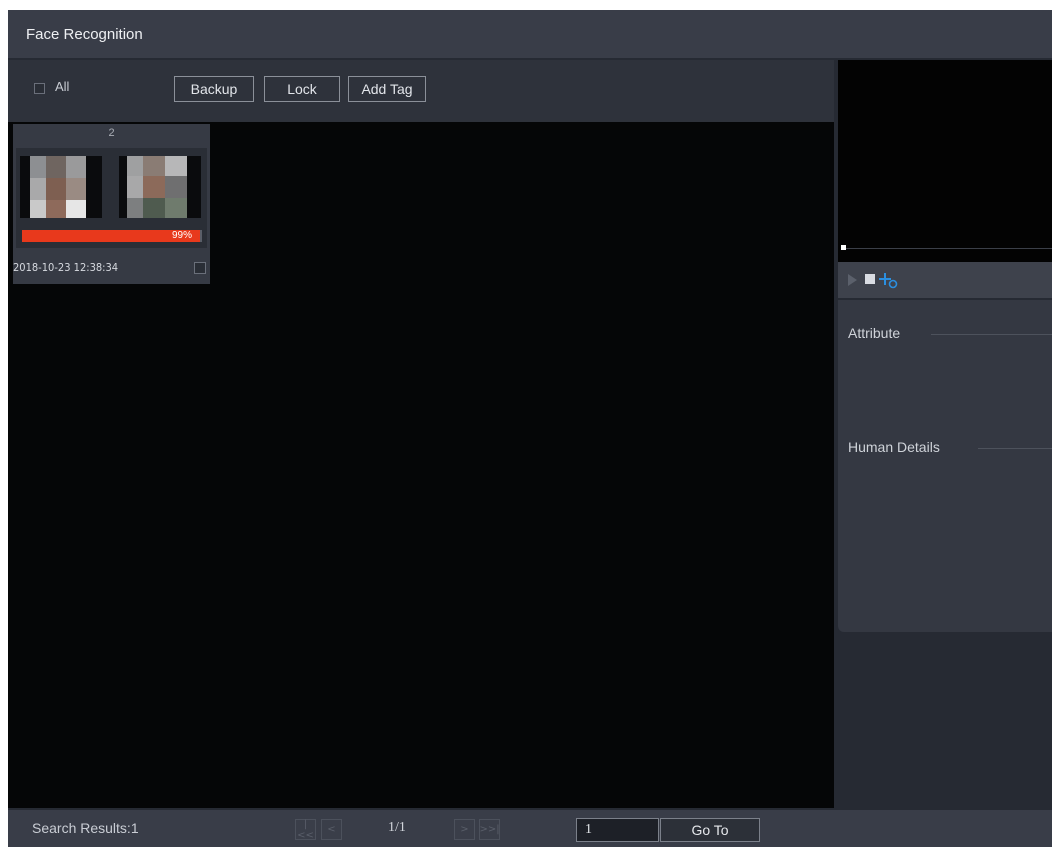 The height and width of the screenshot is (847, 1052). What do you see at coordinates (852, 280) in the screenshot?
I see `play-icon` at bounding box center [852, 280].